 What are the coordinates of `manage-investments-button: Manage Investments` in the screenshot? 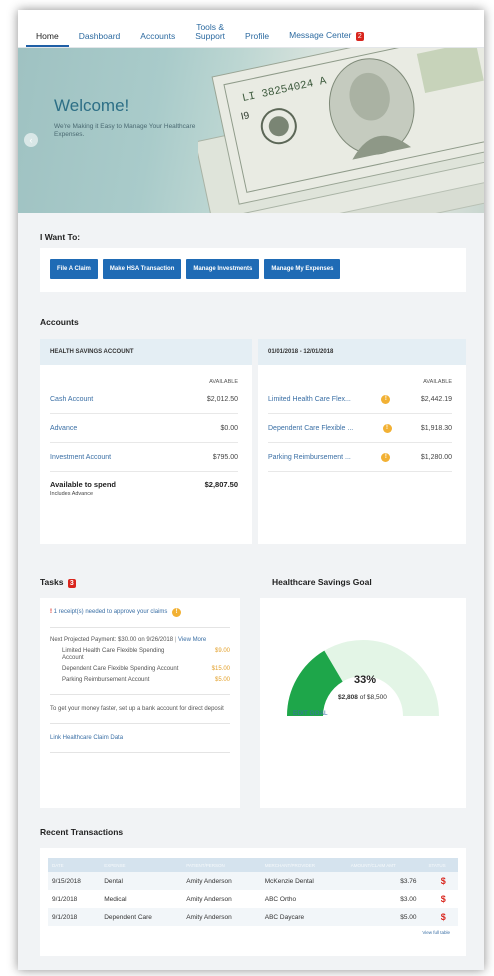 It's located at (223, 269).